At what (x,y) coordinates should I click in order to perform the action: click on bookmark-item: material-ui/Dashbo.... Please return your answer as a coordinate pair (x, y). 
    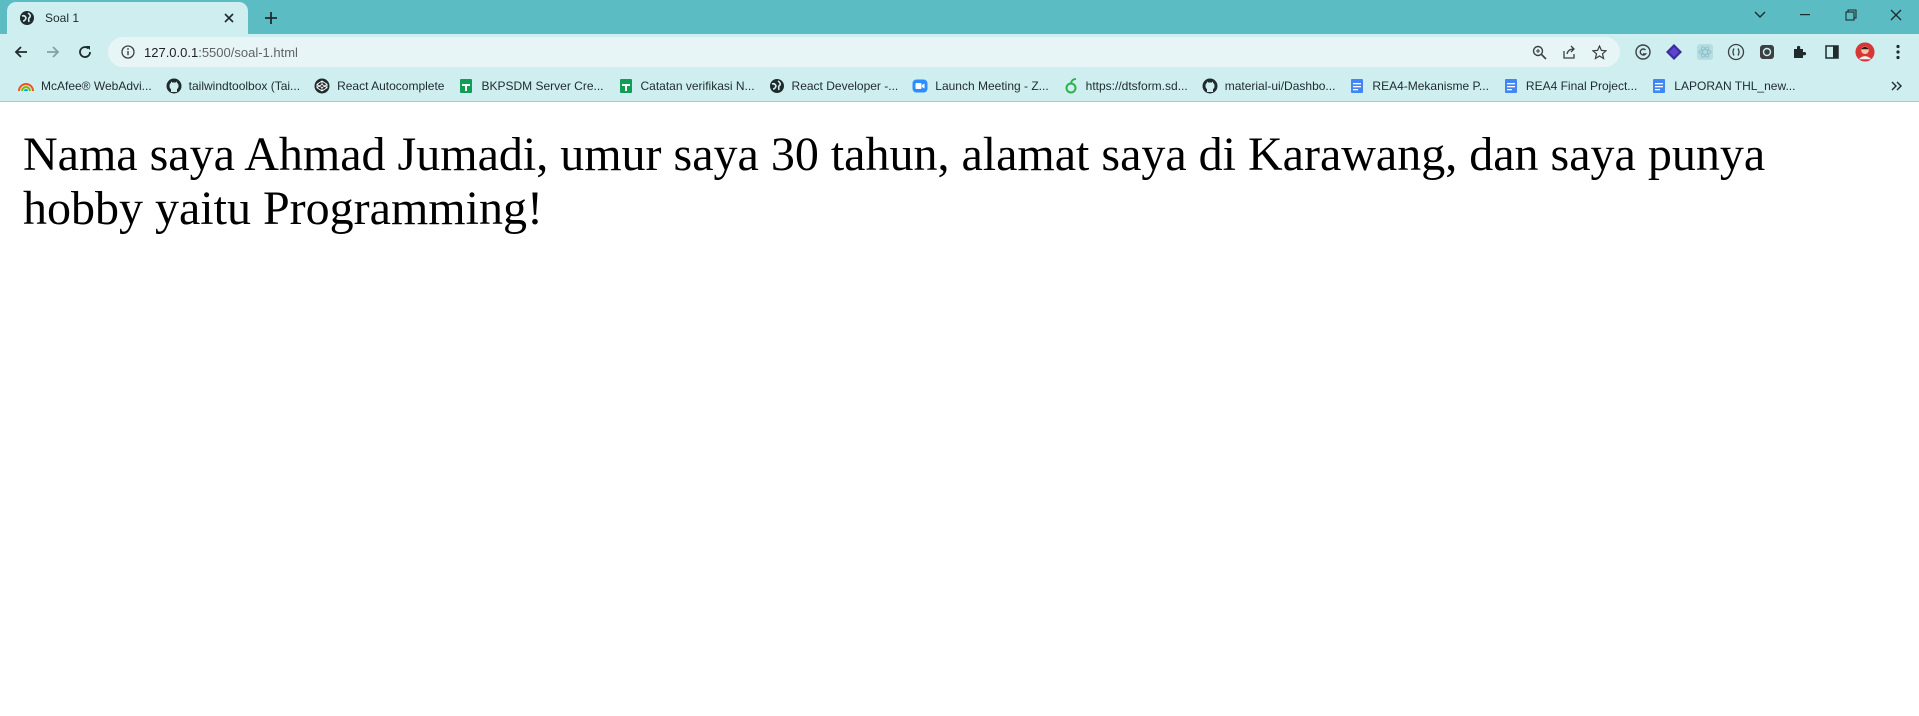
    Looking at the image, I should click on (1269, 86).